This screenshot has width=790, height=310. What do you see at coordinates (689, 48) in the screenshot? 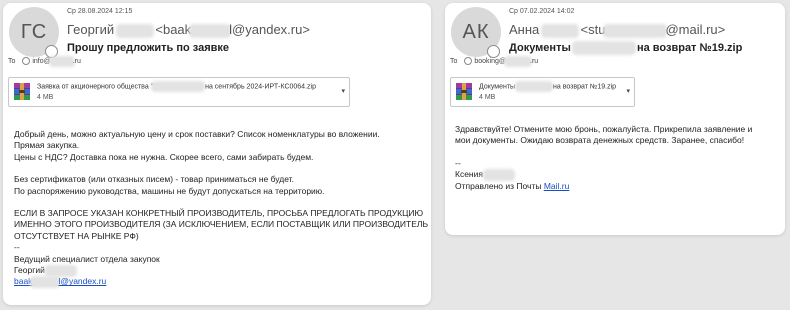
I see `subject-end: на возврат №19.zip` at bounding box center [689, 48].